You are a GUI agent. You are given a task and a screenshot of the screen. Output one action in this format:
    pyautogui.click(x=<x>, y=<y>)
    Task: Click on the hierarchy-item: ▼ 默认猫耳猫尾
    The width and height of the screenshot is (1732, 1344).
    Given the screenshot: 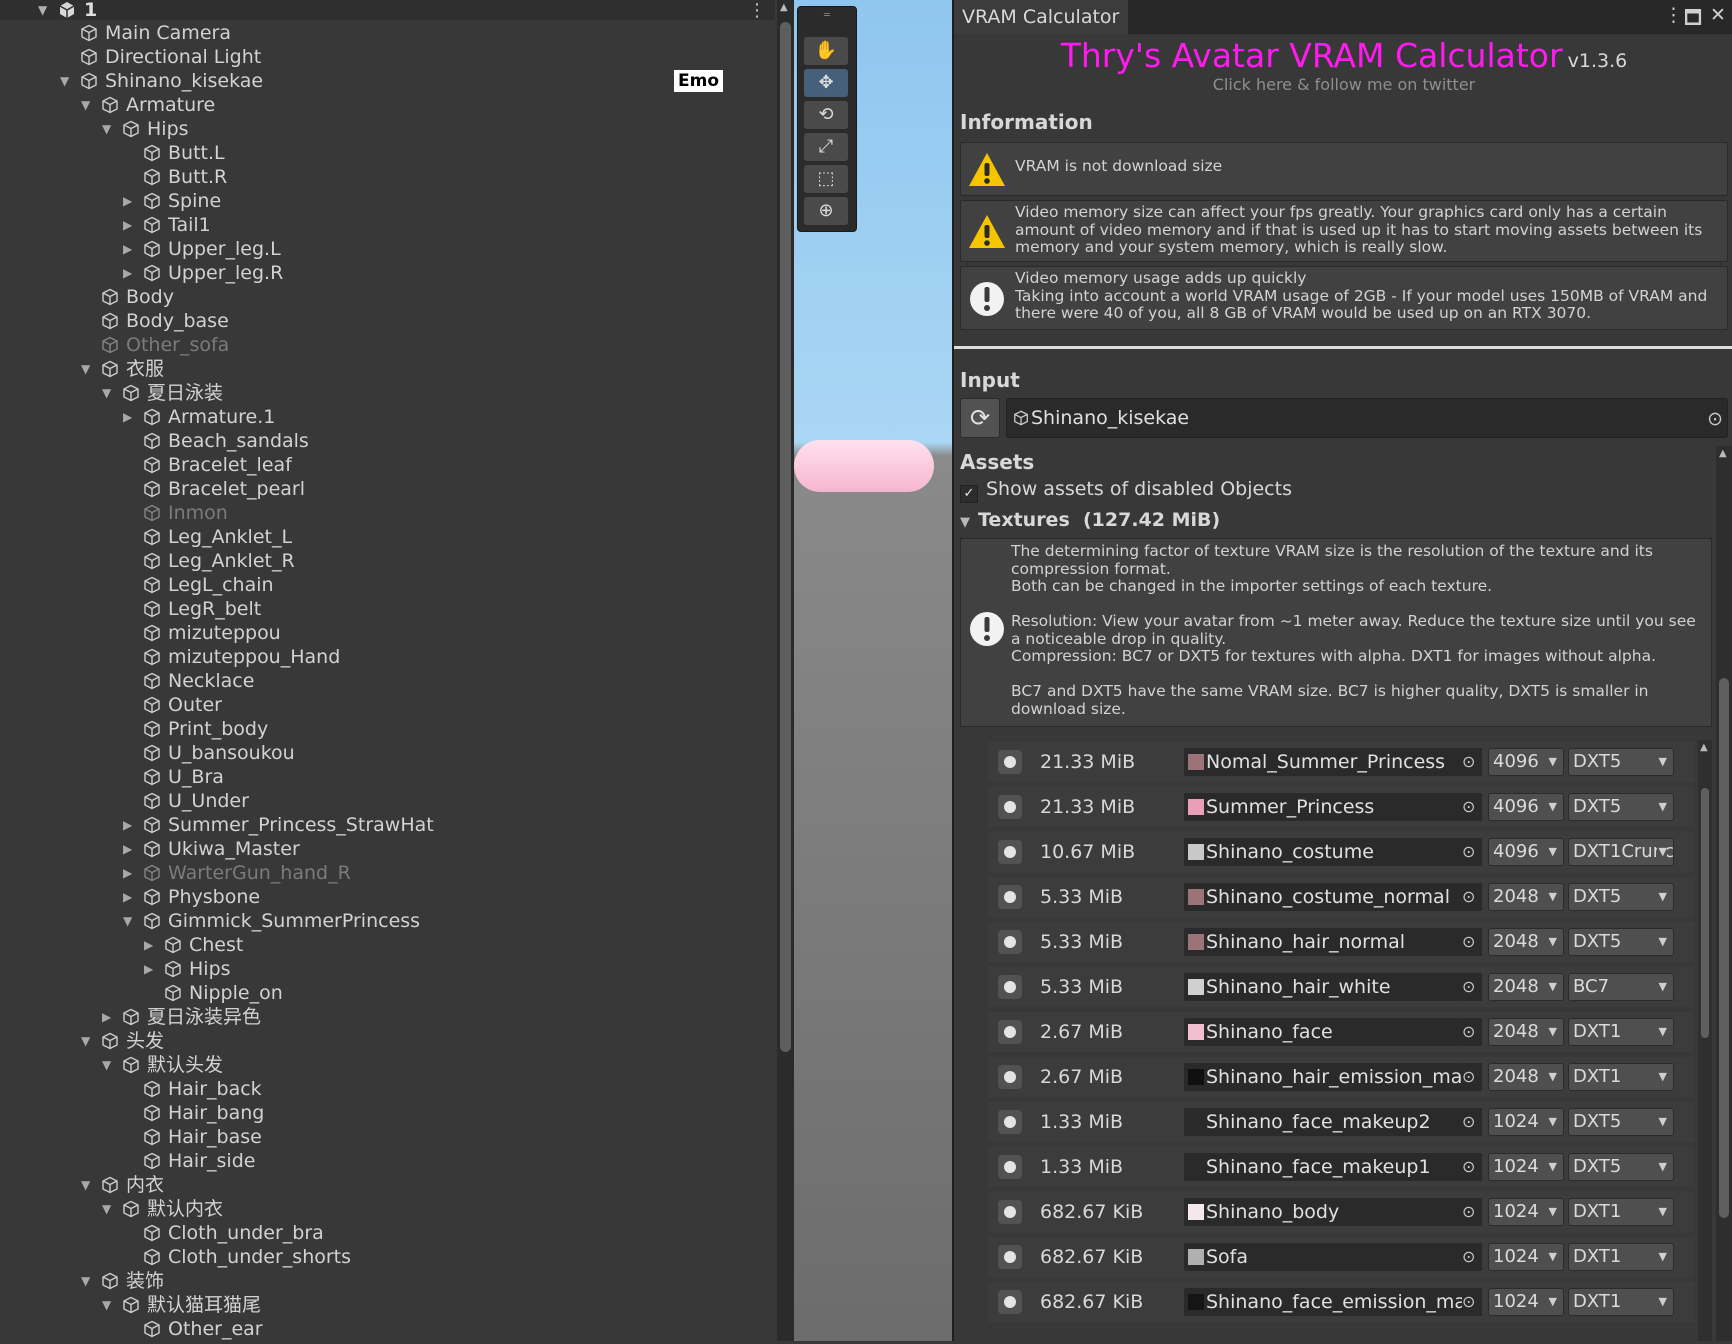 What is the action you would take?
    pyautogui.click(x=385, y=1305)
    